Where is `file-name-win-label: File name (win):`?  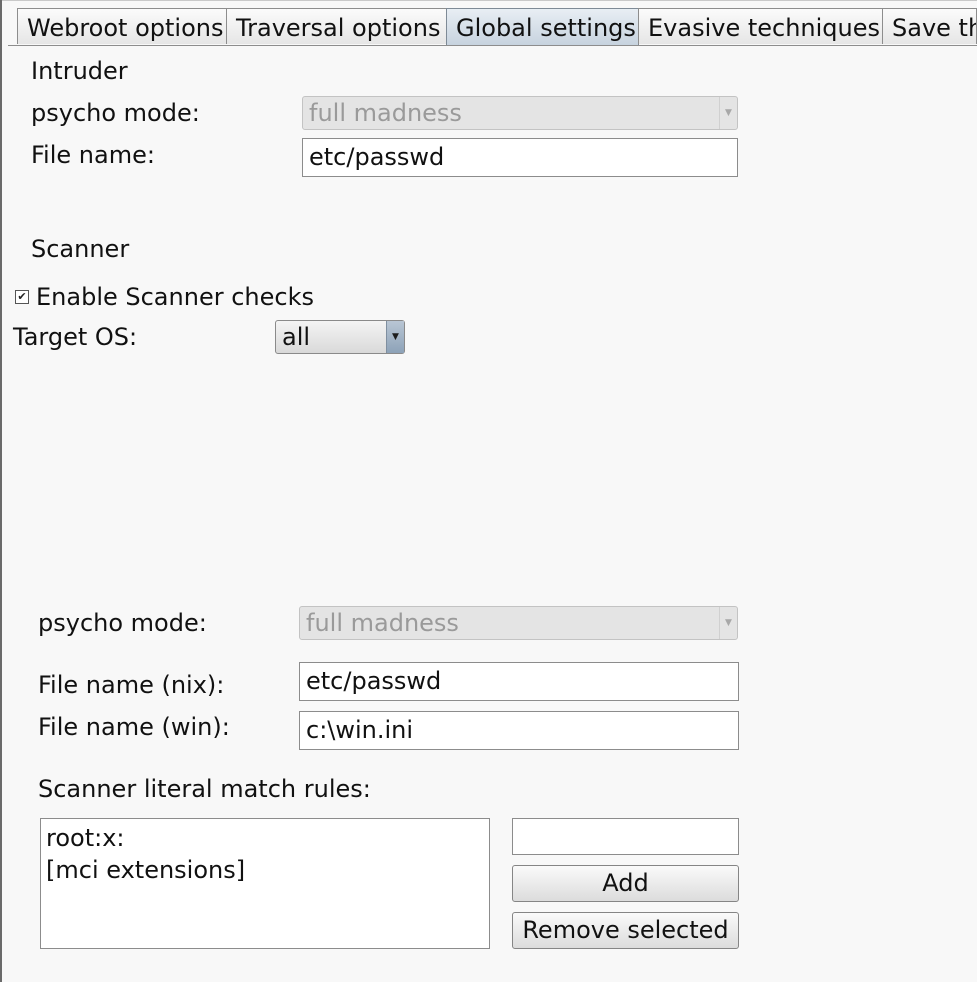
file-name-win-label: File name (win): is located at coordinates (134, 727).